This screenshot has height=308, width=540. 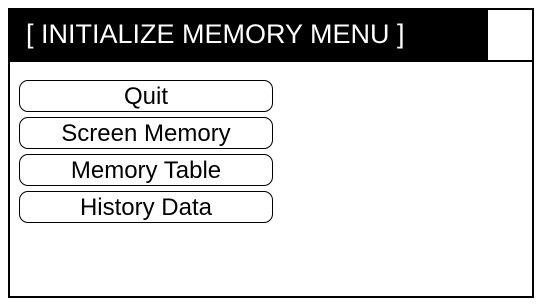 I want to click on history-data-button: History Data, so click(x=146, y=207).